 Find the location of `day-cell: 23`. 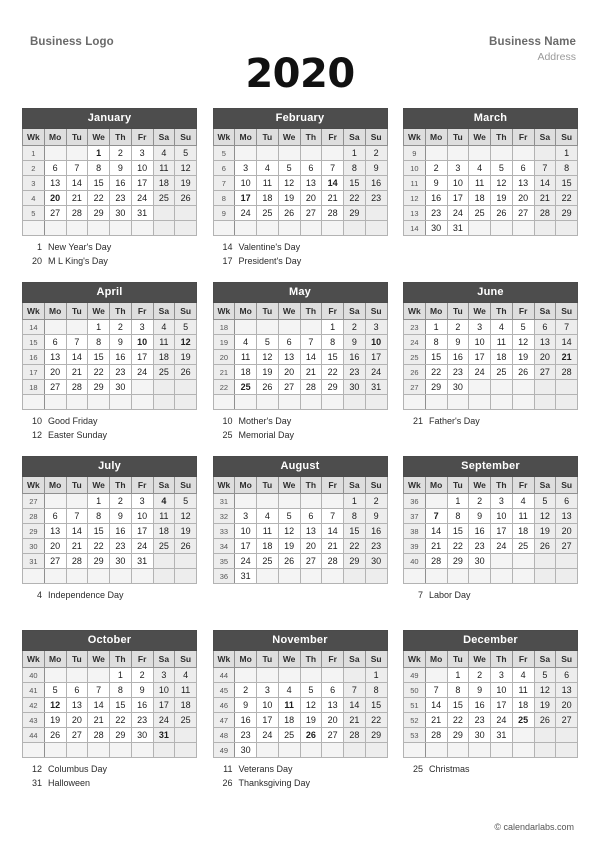

day-cell: 23 is located at coordinates (376, 546).